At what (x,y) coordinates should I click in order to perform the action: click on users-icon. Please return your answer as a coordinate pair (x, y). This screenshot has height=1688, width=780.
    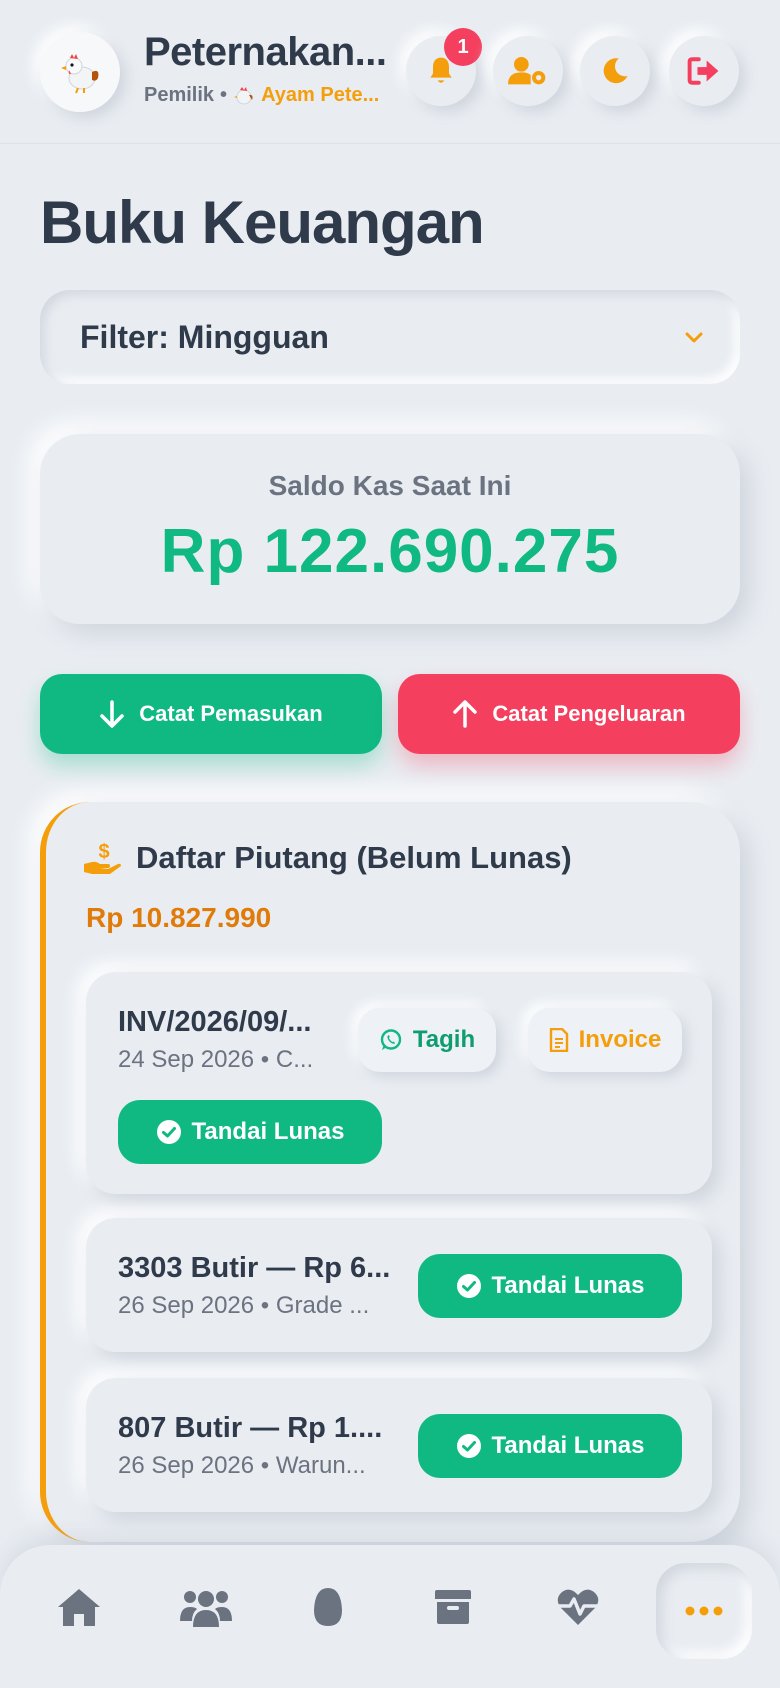
    Looking at the image, I should click on (206, 1609).